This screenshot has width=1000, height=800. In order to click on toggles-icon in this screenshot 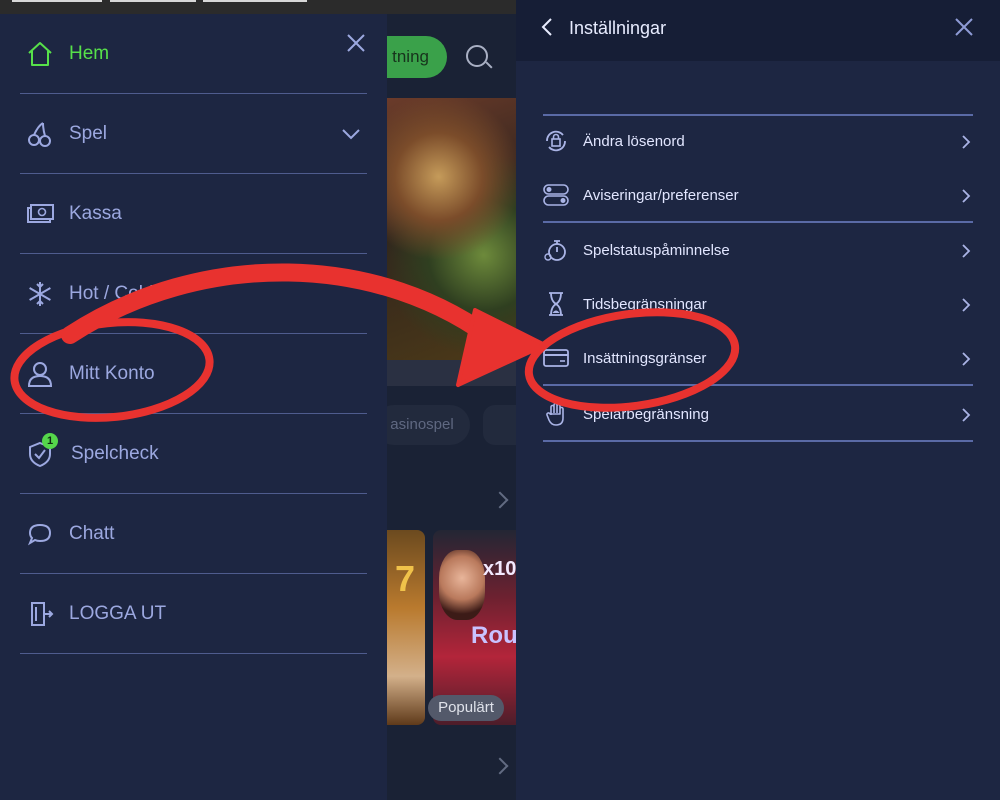, I will do `click(556, 195)`.